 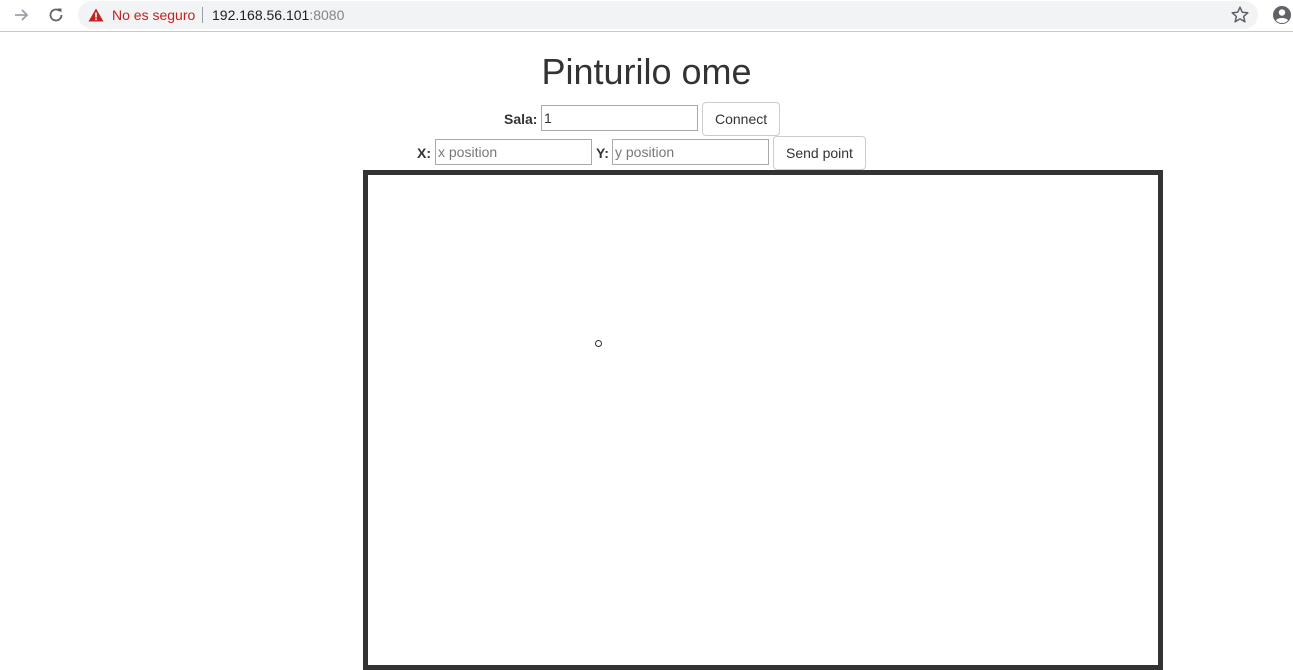 I want to click on send-point-button: Send point, so click(x=819, y=153).